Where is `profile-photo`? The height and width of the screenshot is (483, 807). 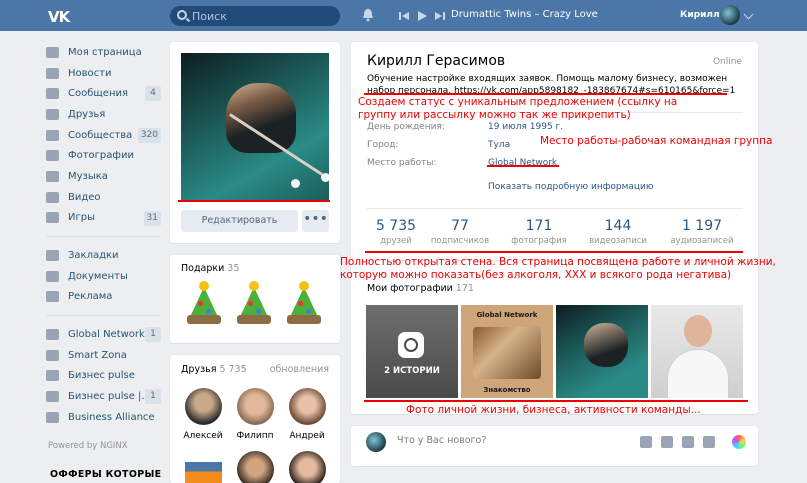
profile-photo is located at coordinates (255, 127).